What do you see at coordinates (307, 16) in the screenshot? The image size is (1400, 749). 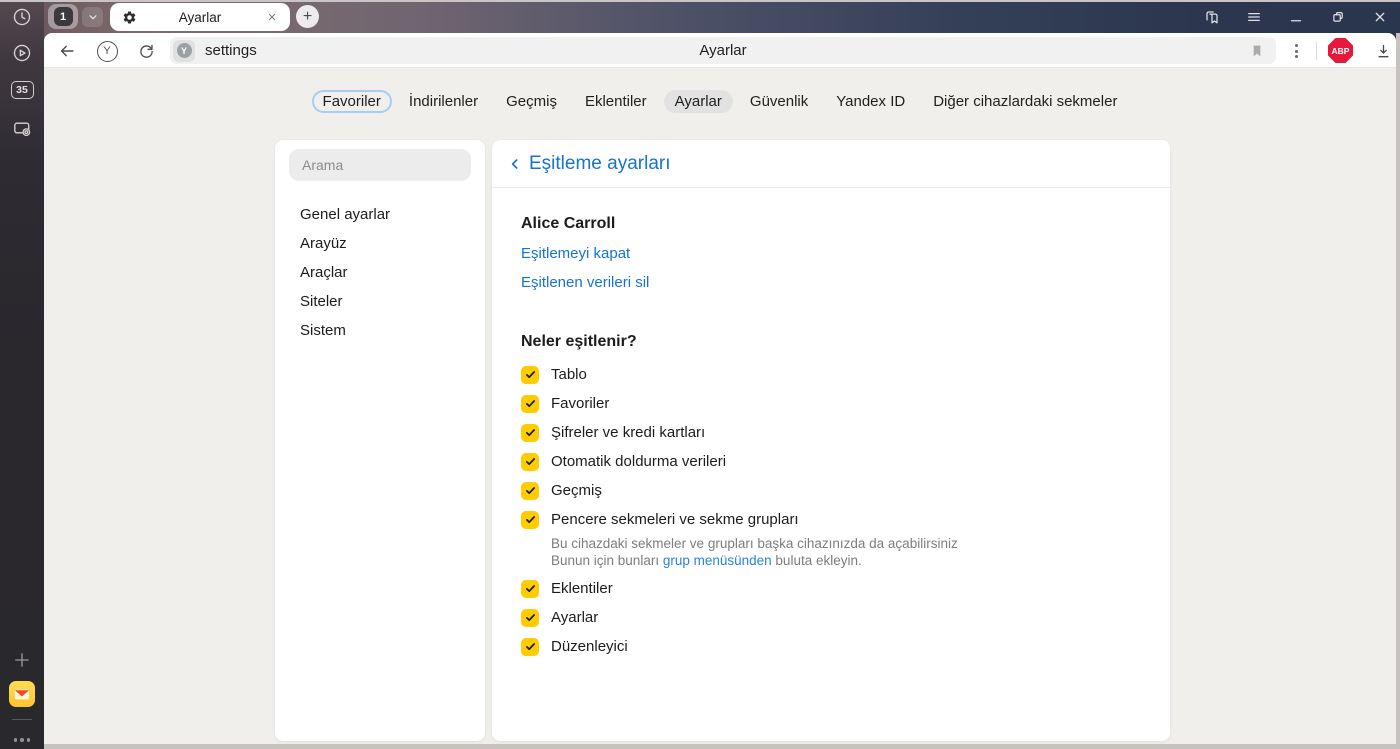 I see `new-tab-button: +` at bounding box center [307, 16].